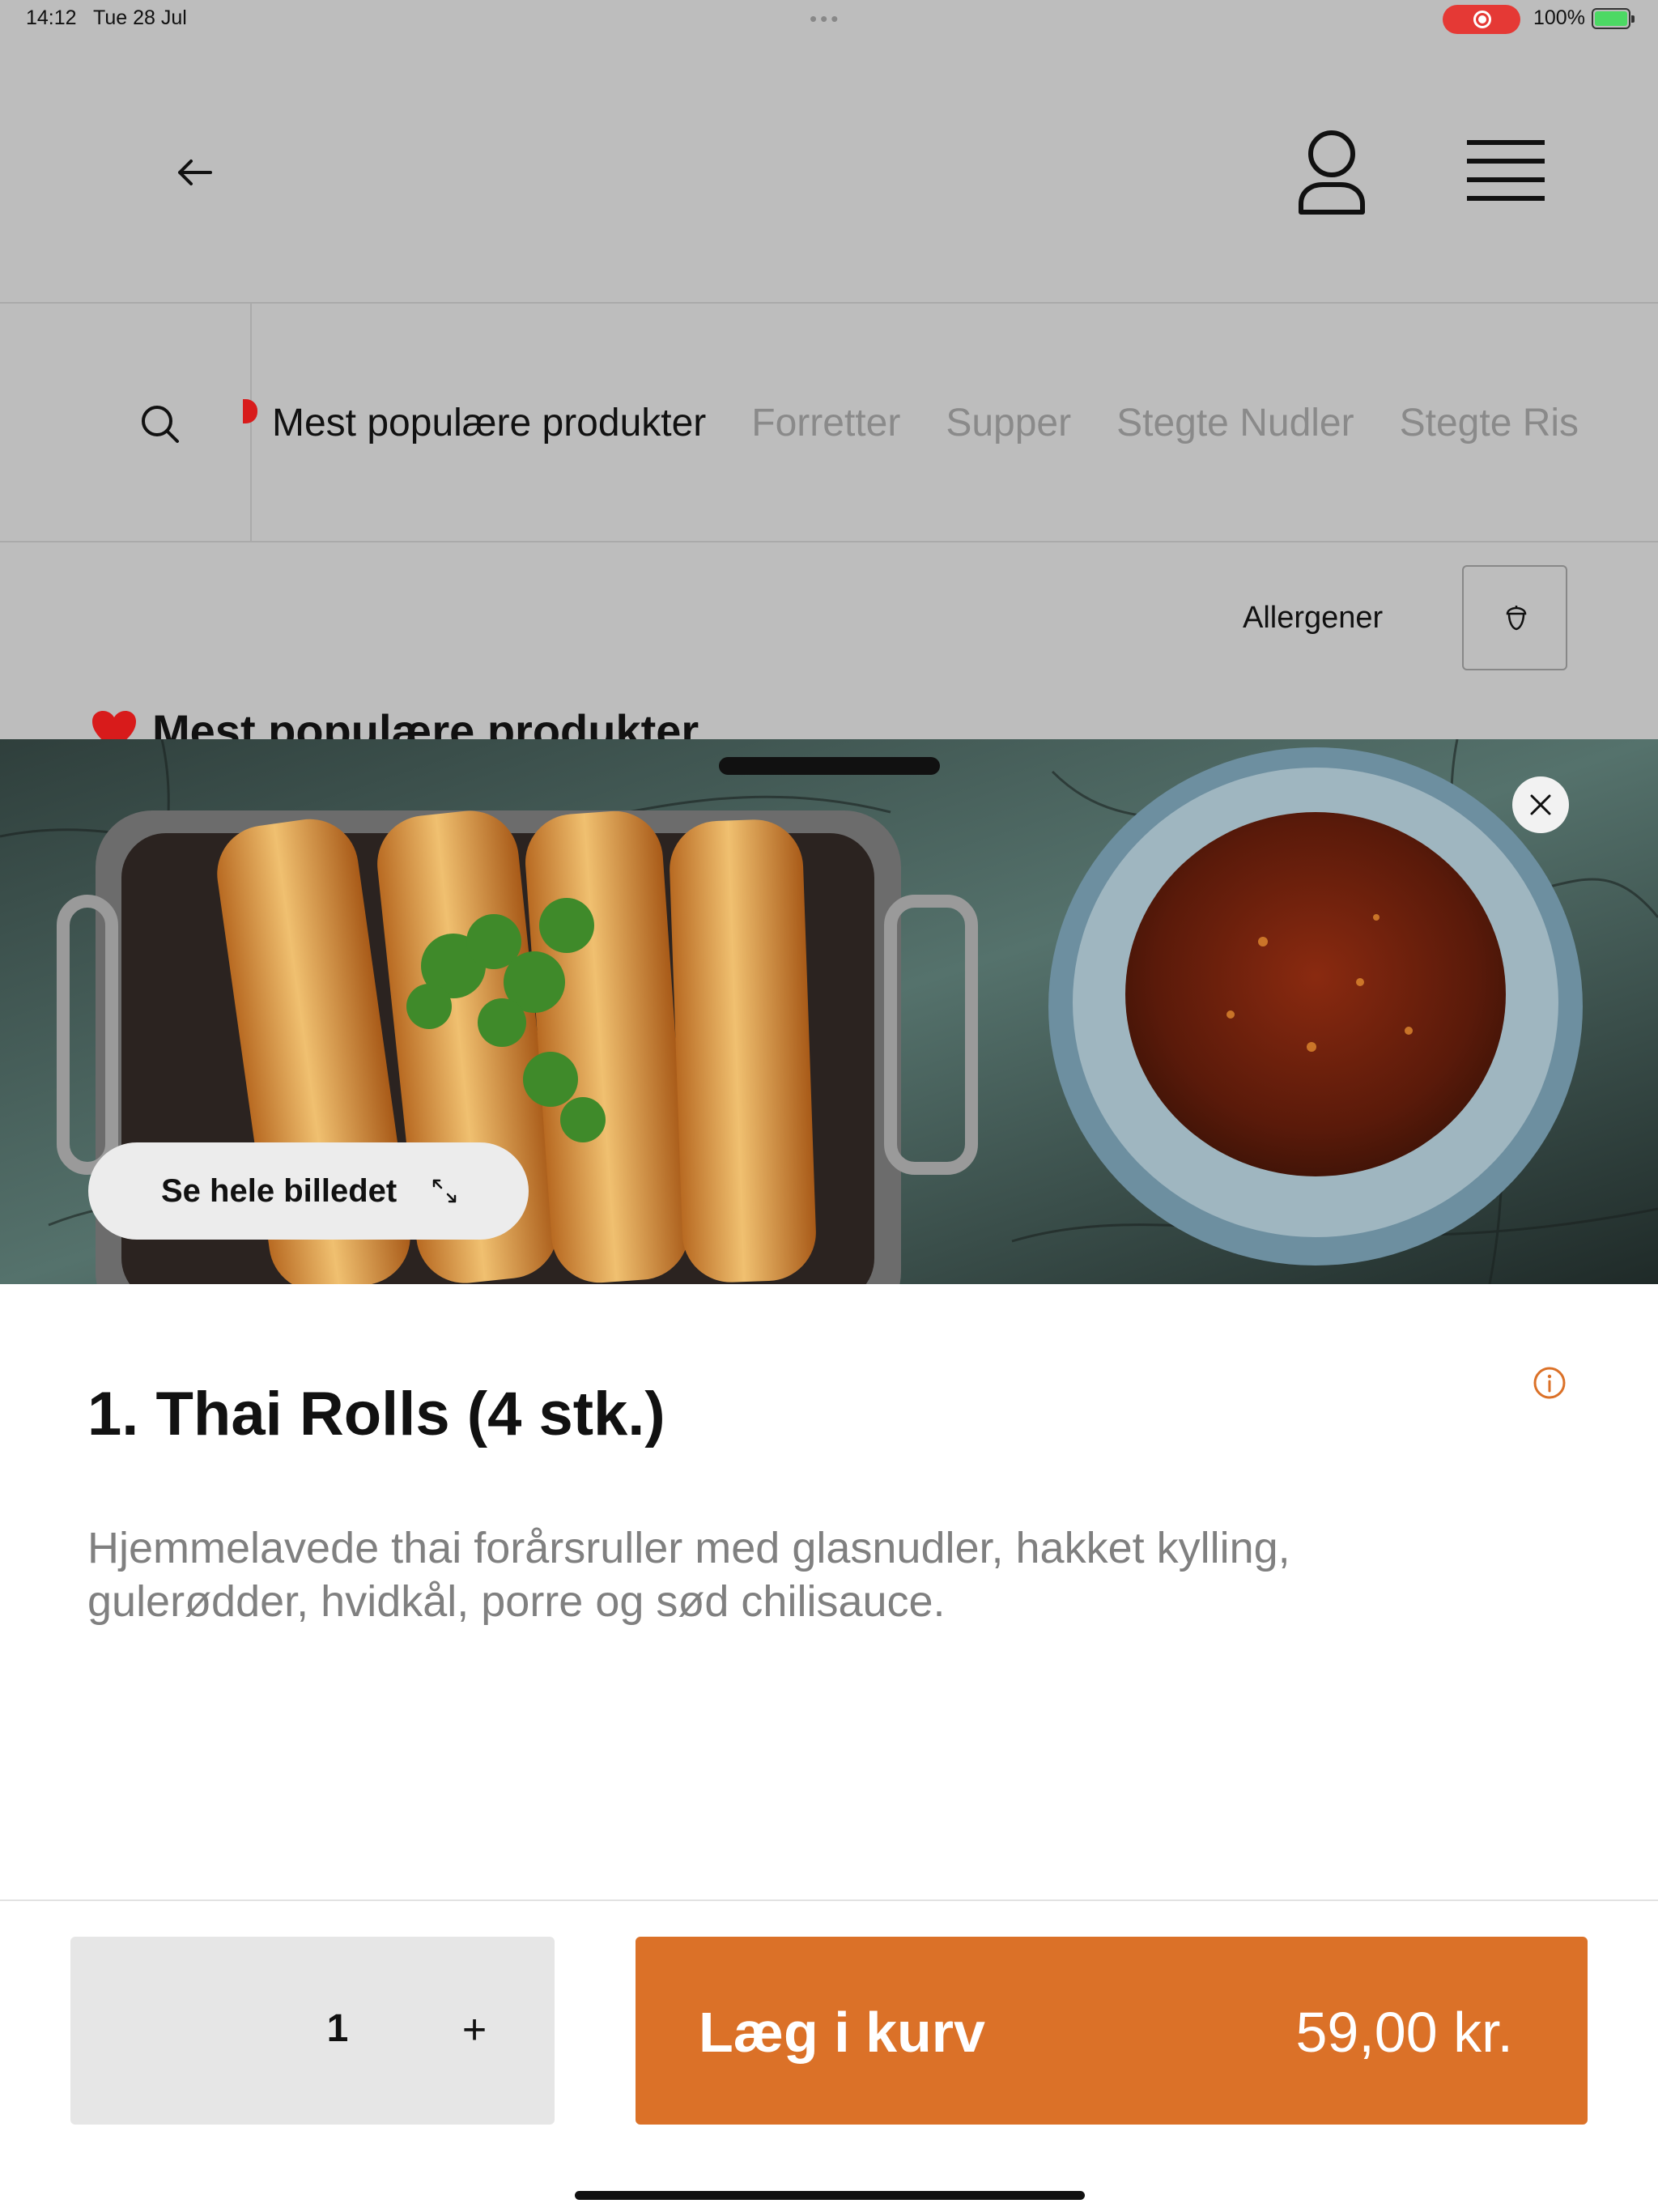 The width and height of the screenshot is (1658, 2212). Describe the element at coordinates (829, 766) in the screenshot. I see `sheet-grab-handle` at that location.